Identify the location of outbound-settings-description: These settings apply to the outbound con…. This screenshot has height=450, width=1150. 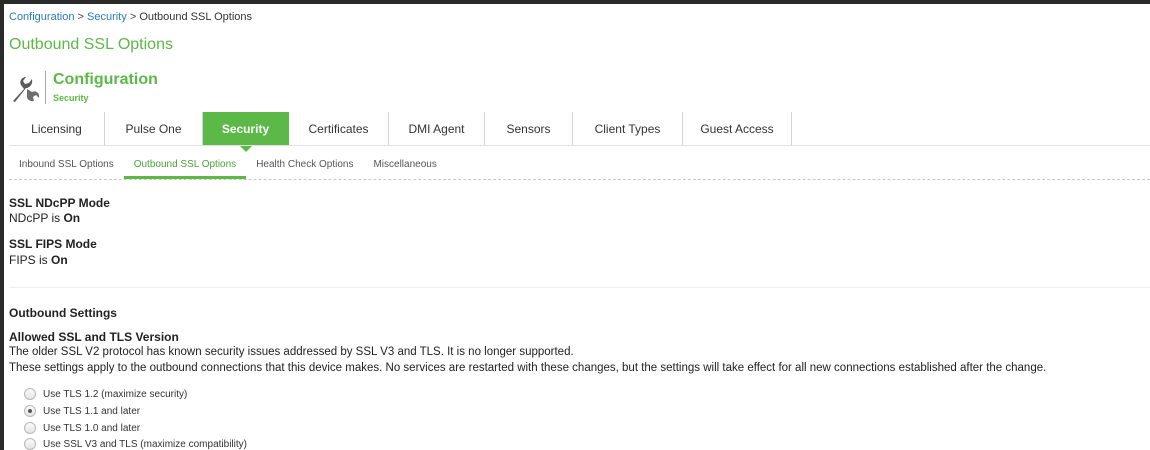
(528, 368).